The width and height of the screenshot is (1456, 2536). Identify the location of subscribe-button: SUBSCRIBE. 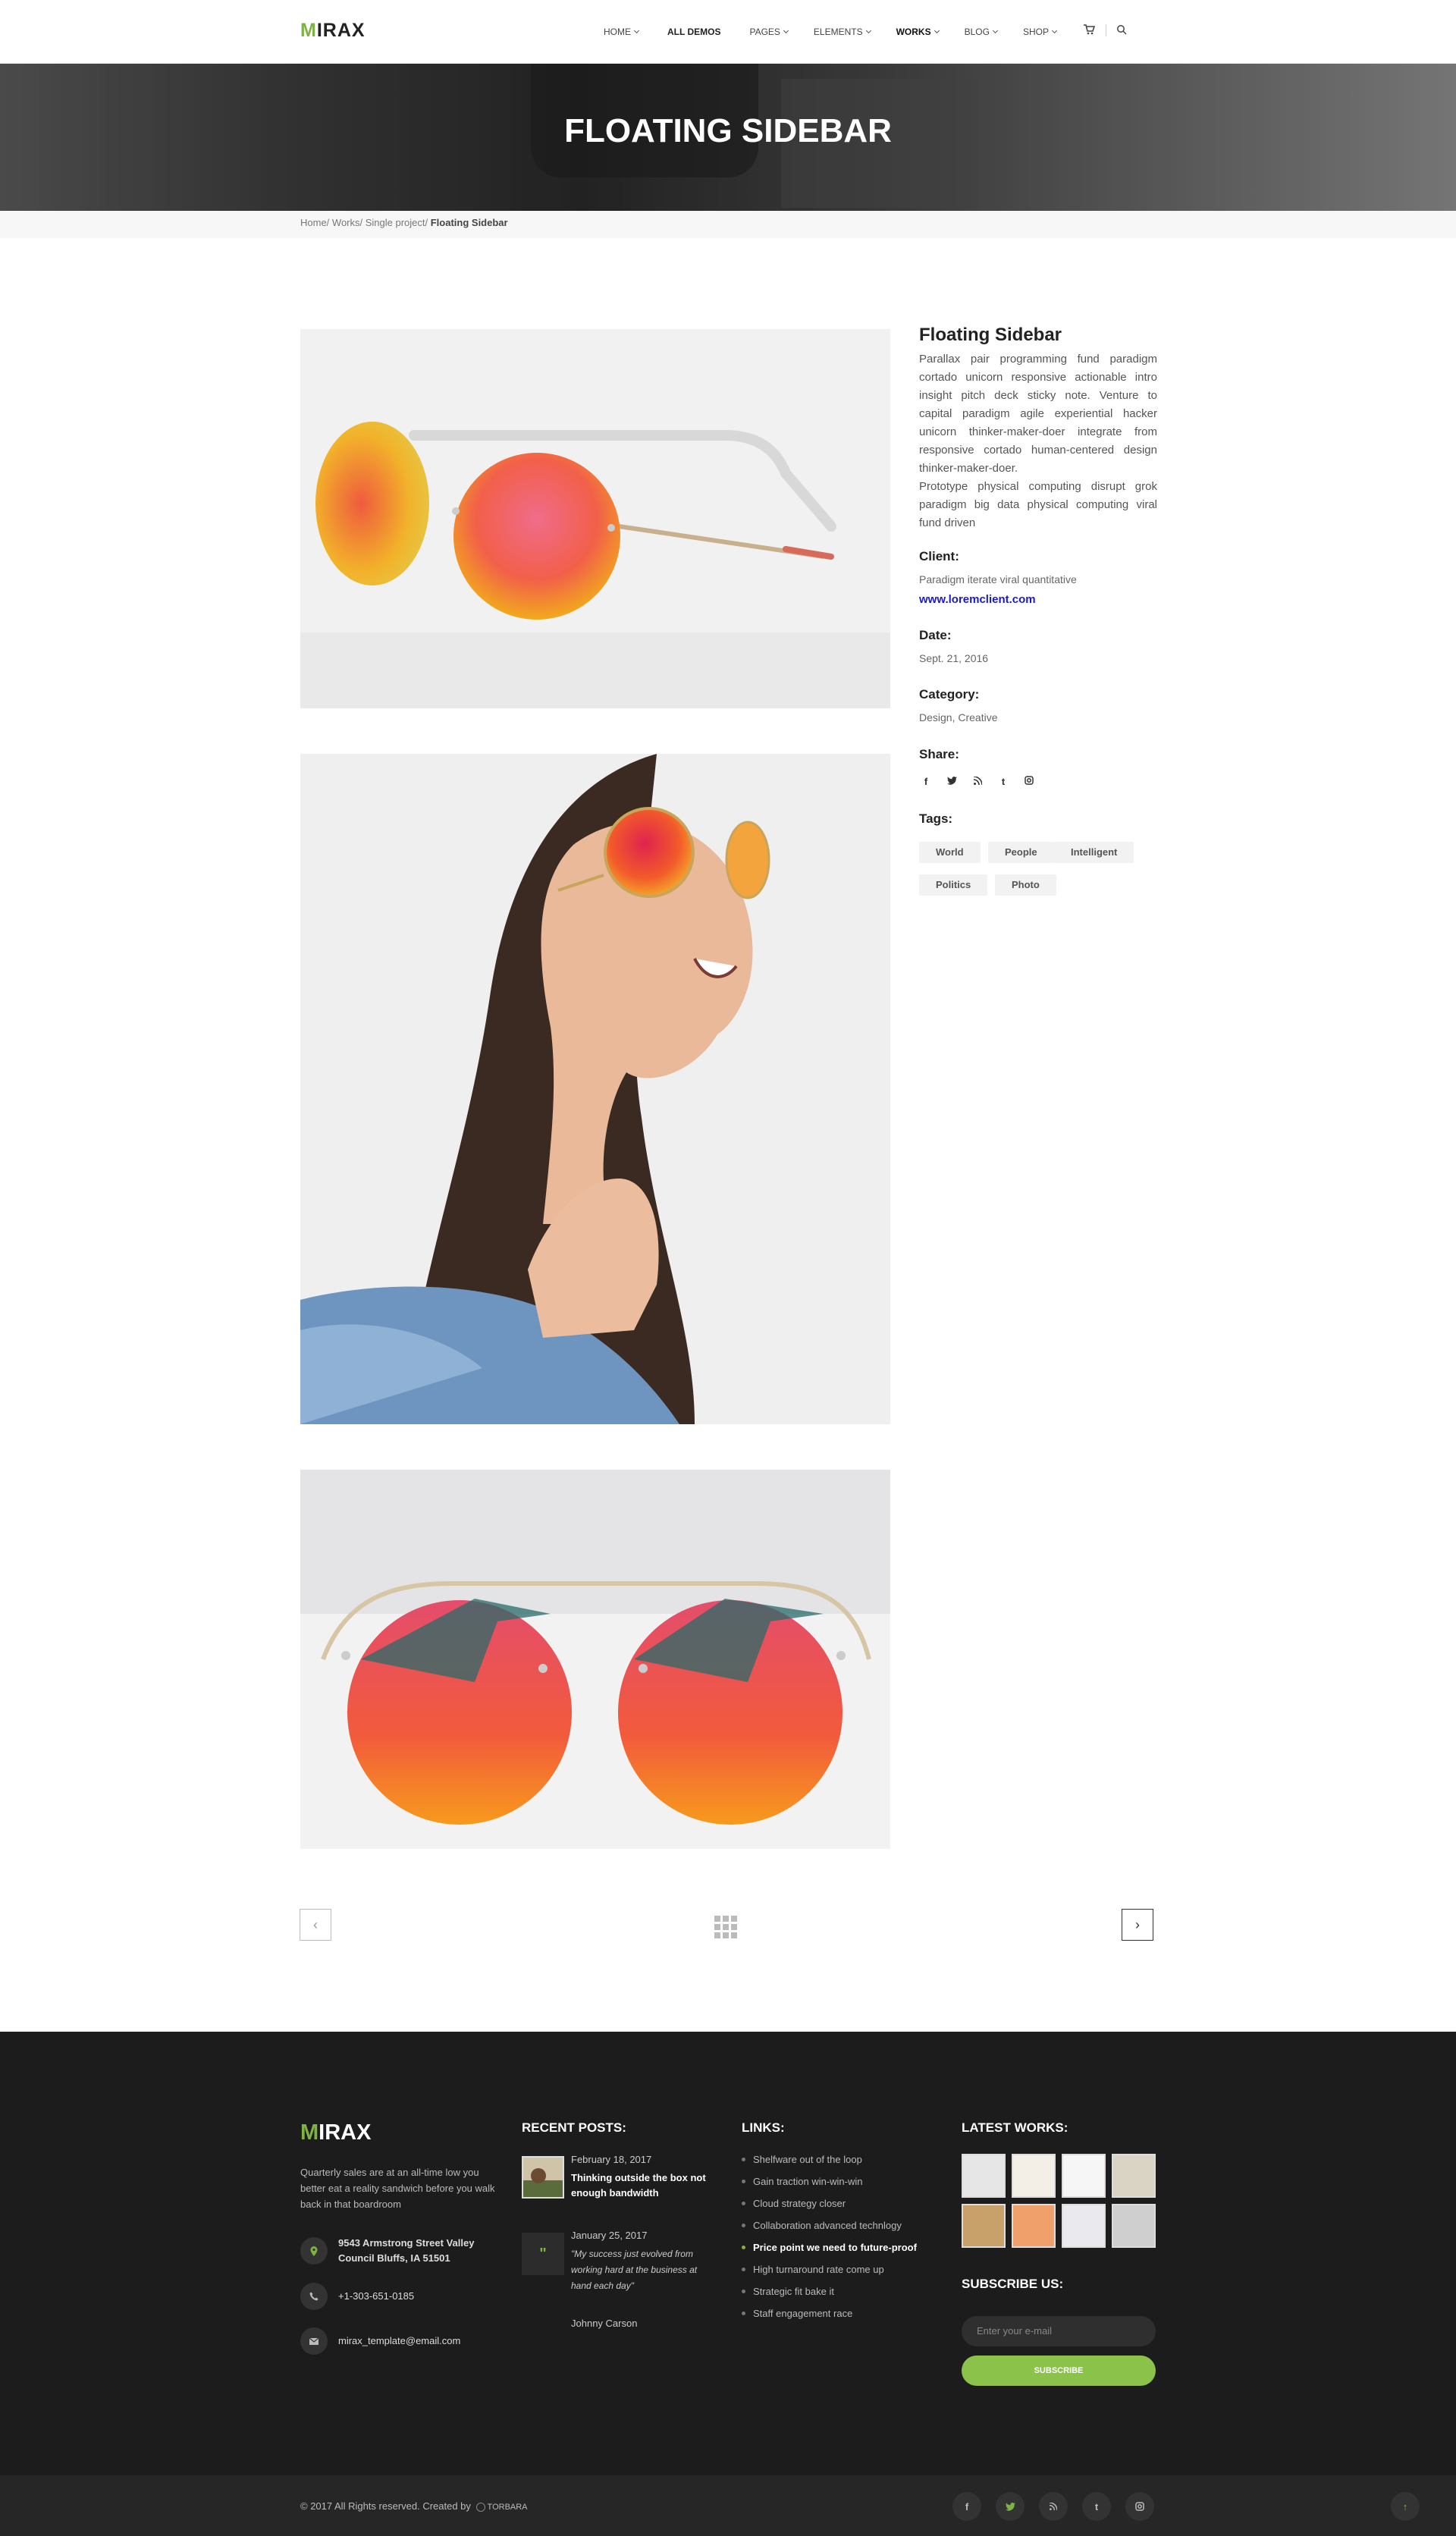
(1059, 2371).